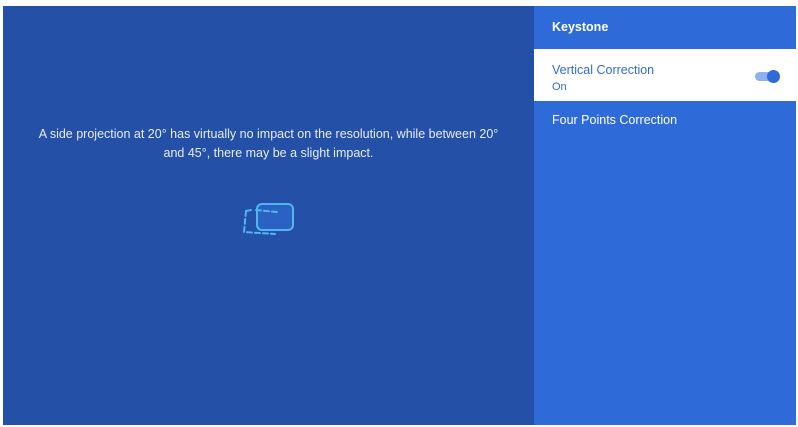 This screenshot has height=427, width=798. Describe the element at coordinates (268, 153) in the screenshot. I see `info-line-2: and 45°, there may be a slight impact.` at that location.